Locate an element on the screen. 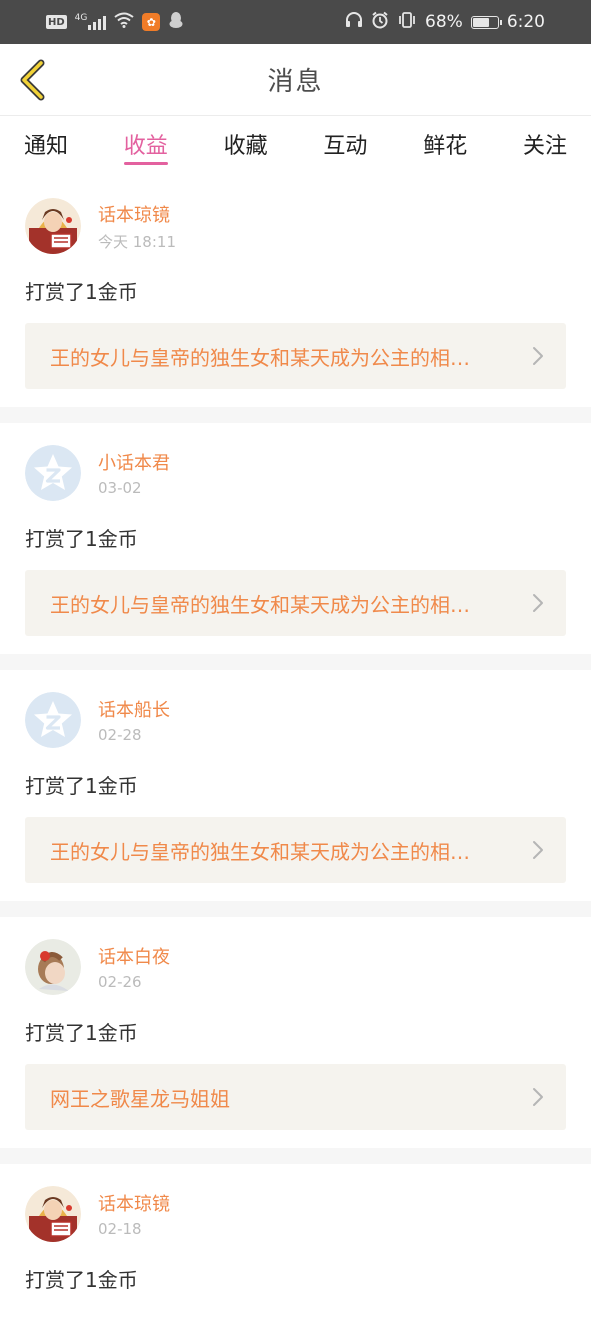  tab-following: 关注 is located at coordinates (545, 138).